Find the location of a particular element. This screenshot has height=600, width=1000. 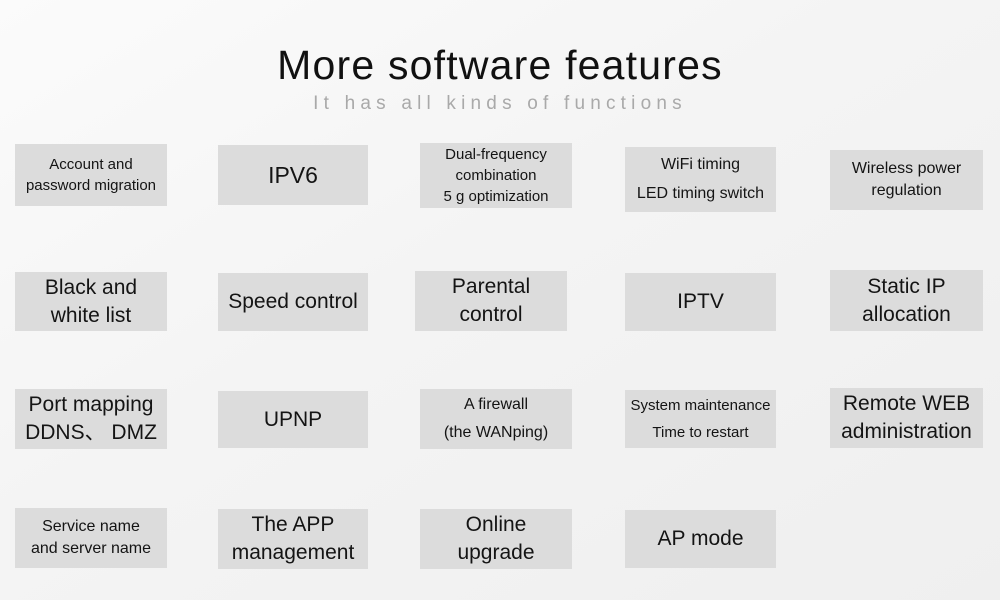

feature-label-line: control is located at coordinates (491, 314).